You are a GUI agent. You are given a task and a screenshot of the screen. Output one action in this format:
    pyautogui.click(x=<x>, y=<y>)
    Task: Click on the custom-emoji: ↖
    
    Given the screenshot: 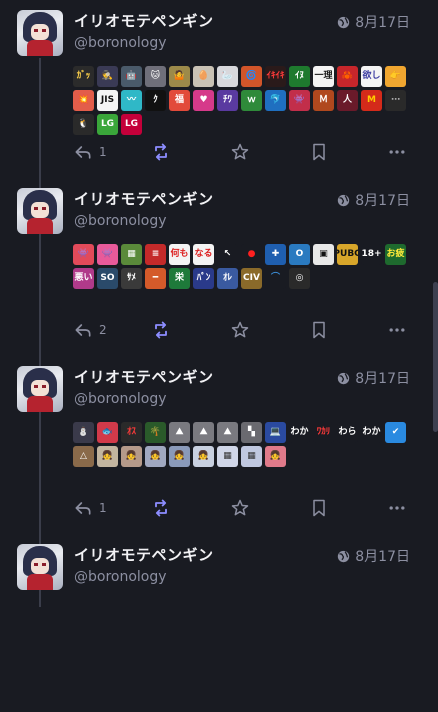 What is the action you would take?
    pyautogui.click(x=227, y=254)
    